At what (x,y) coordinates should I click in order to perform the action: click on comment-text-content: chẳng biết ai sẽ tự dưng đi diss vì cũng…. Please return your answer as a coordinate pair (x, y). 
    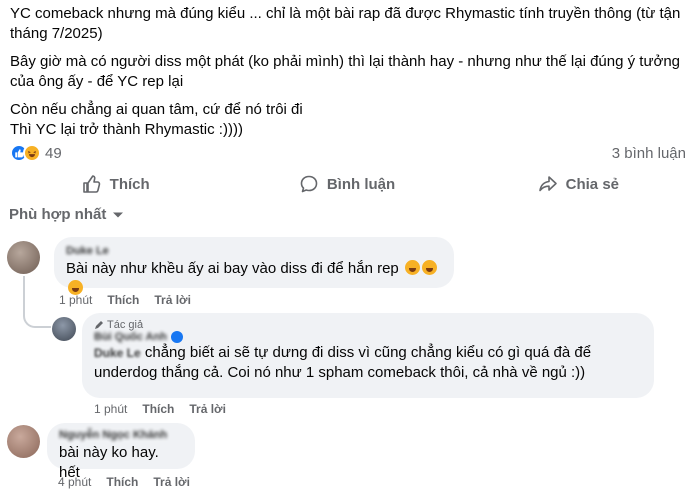
    Looking at the image, I should click on (343, 362).